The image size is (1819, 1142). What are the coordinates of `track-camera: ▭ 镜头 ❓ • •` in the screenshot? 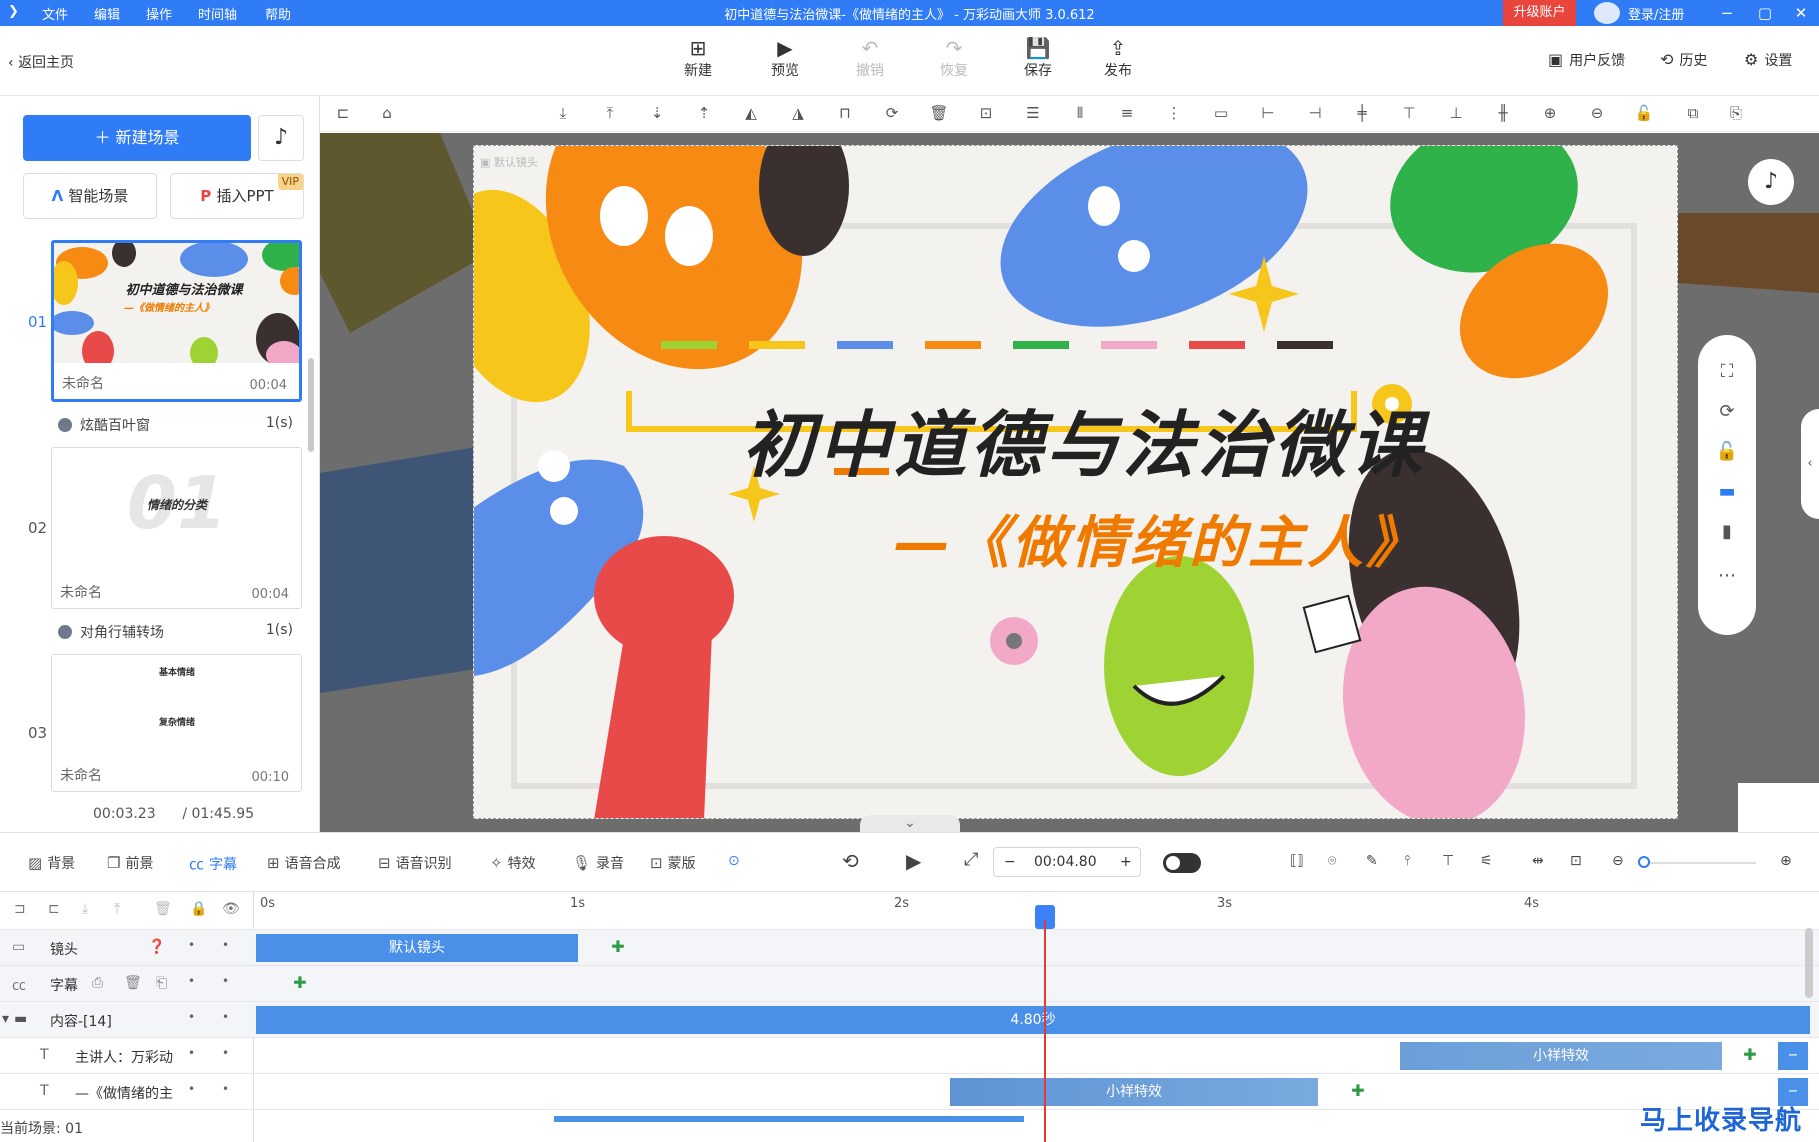 It's located at (127, 948).